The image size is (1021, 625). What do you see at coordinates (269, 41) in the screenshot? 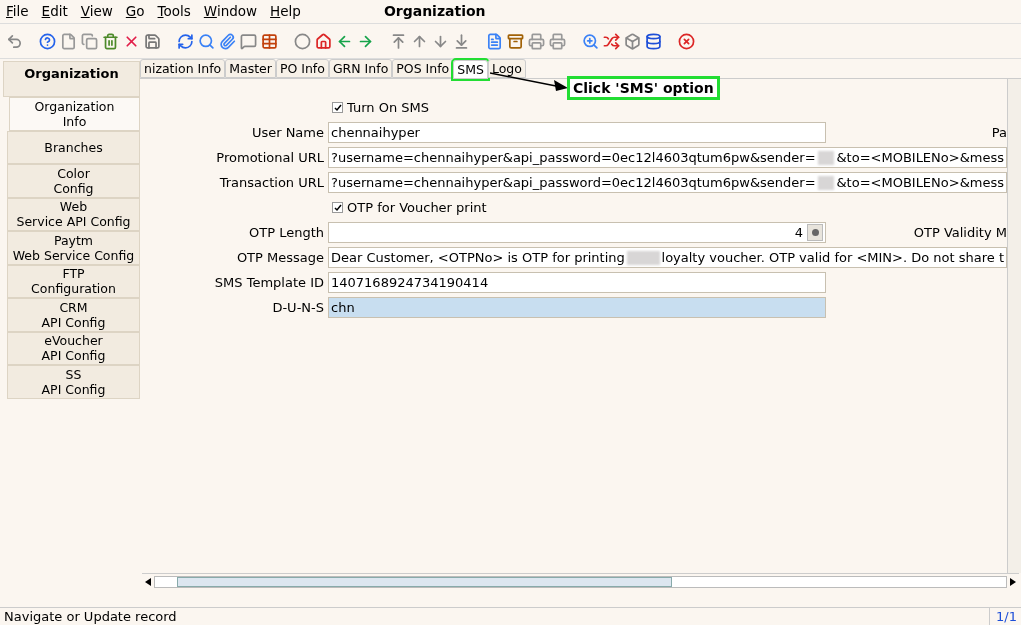
I see `grid-toggle-icon` at bounding box center [269, 41].